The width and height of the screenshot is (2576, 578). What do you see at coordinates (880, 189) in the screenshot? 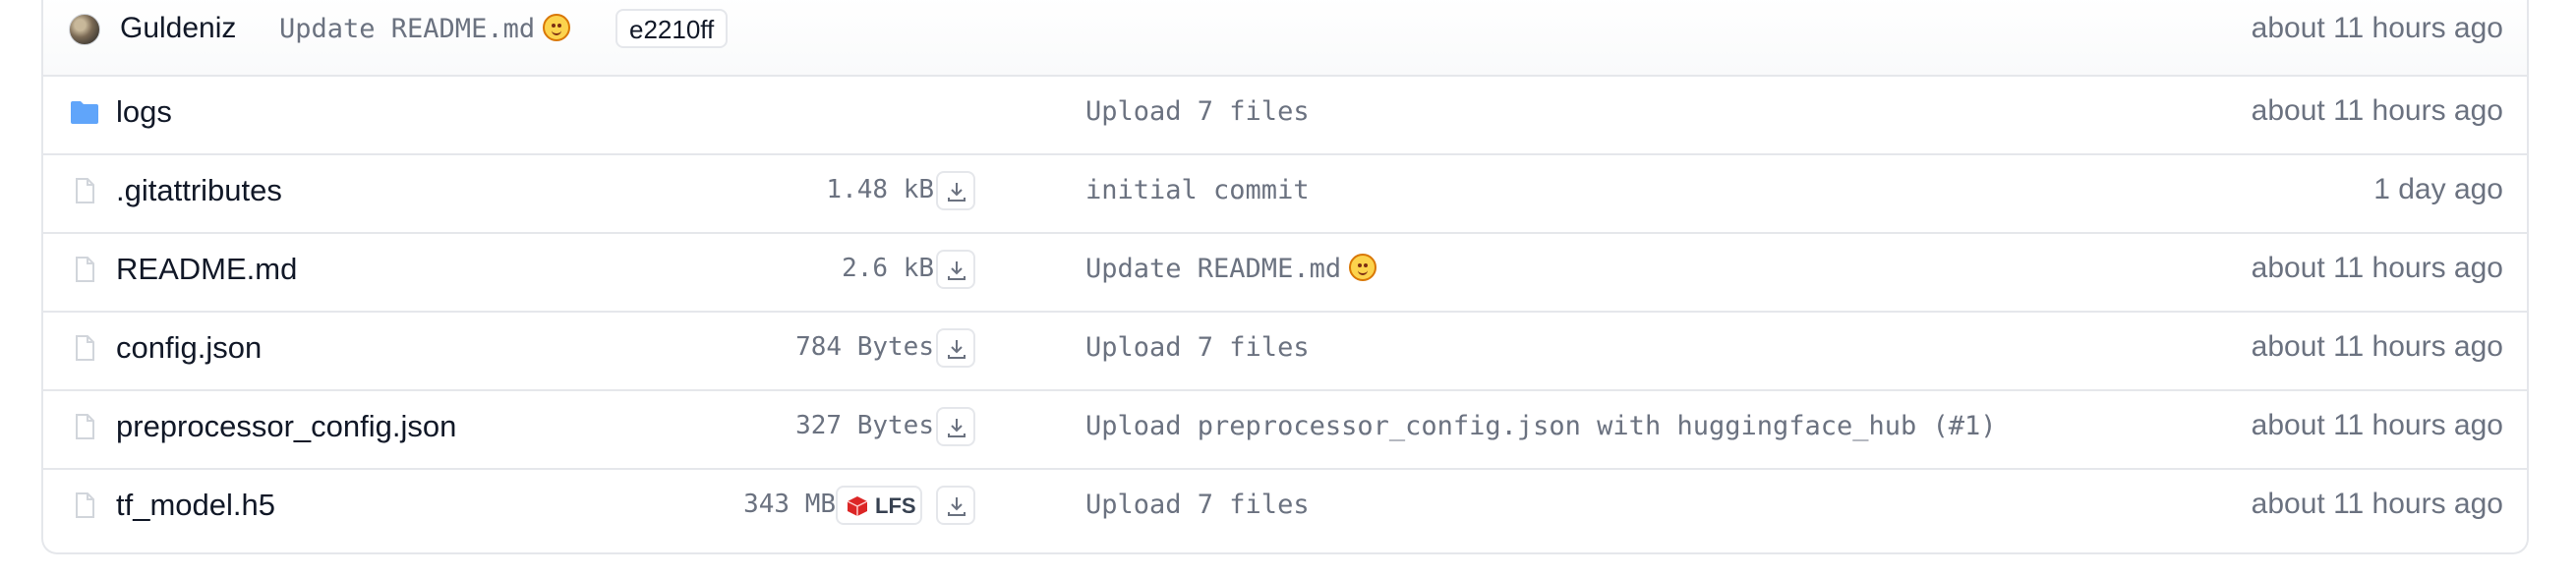
I see `file-size: 1.48 kB` at bounding box center [880, 189].